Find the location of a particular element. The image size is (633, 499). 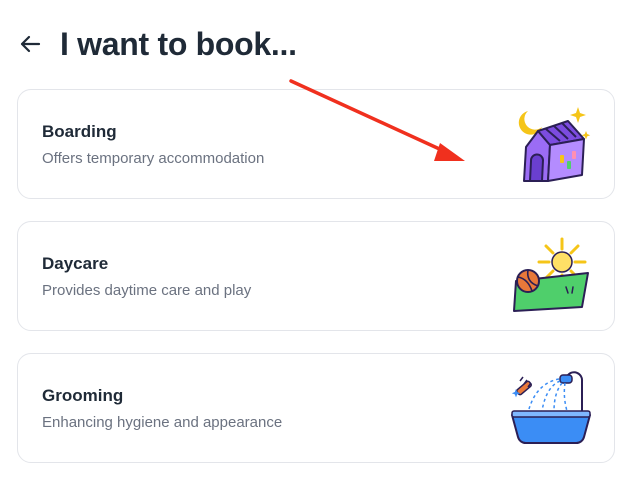

sun-ball-icon is located at coordinates (551, 274).